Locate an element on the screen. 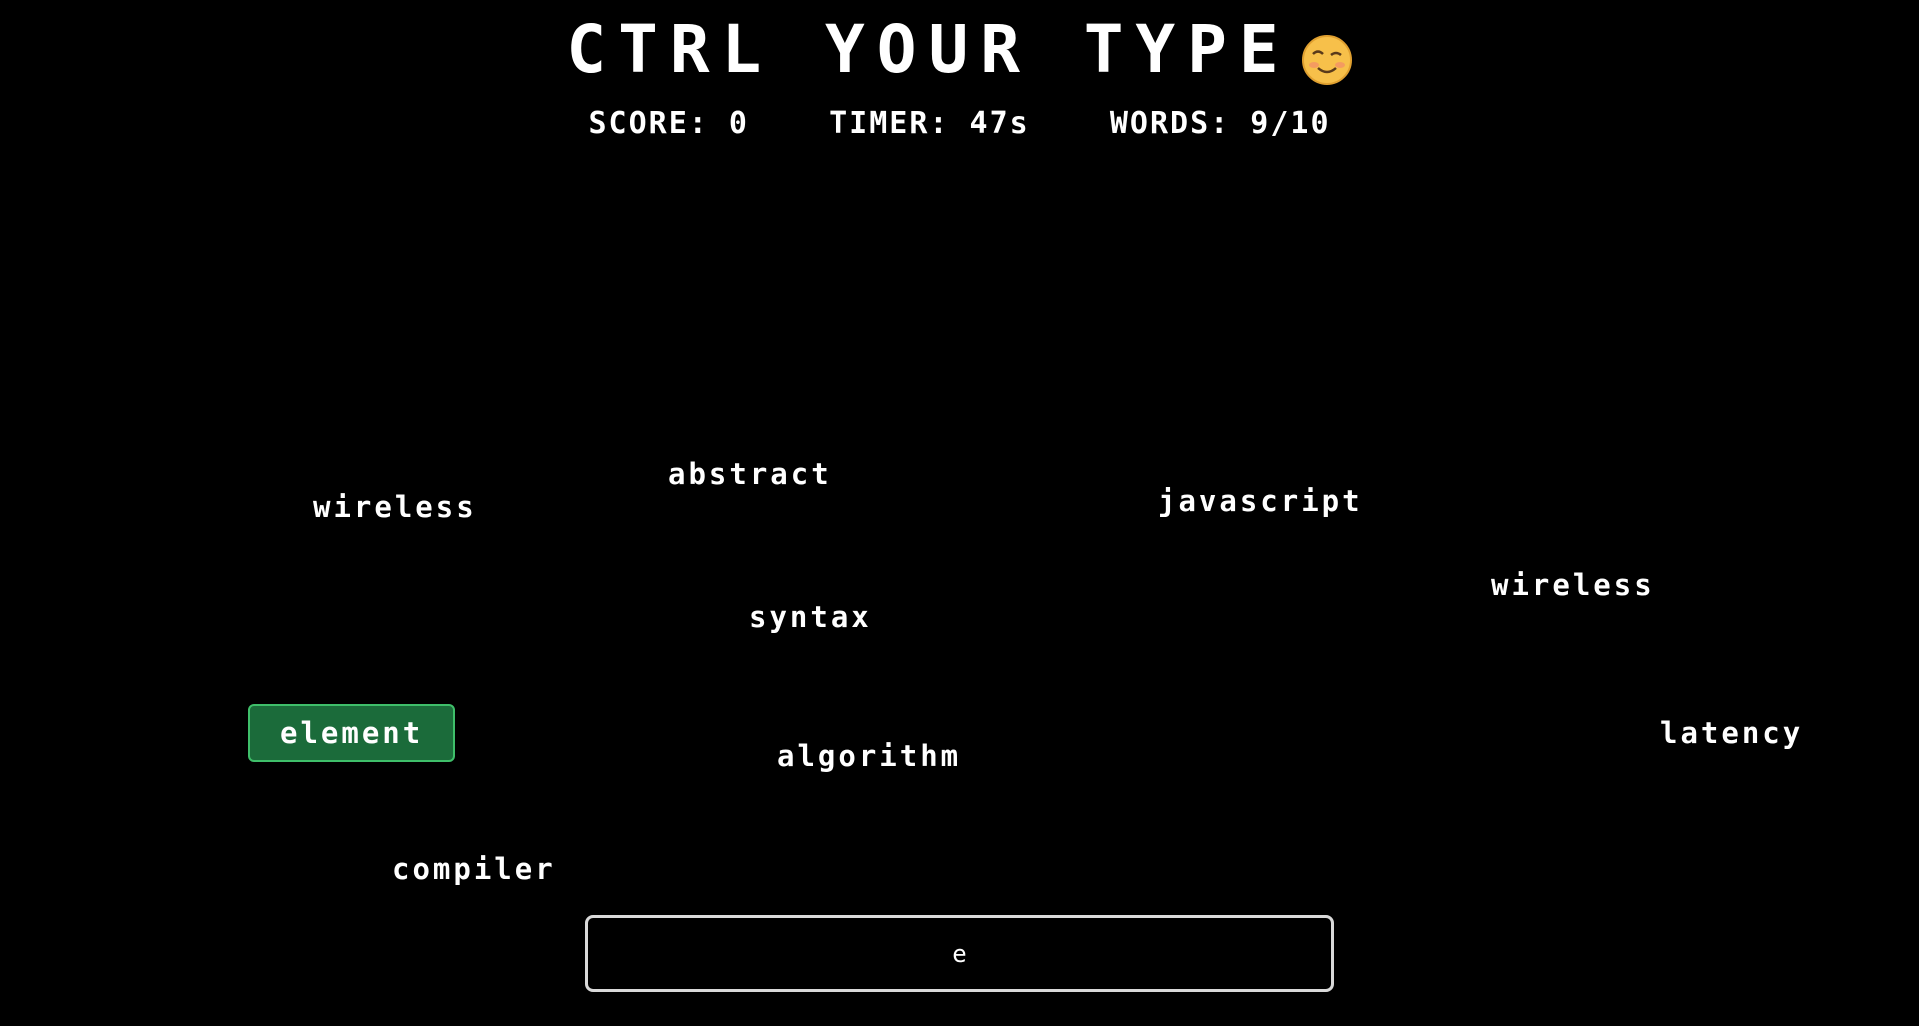 This screenshot has width=1919, height=1026. game-title-text: CTRL YOUR TYPE is located at coordinates (928, 49).